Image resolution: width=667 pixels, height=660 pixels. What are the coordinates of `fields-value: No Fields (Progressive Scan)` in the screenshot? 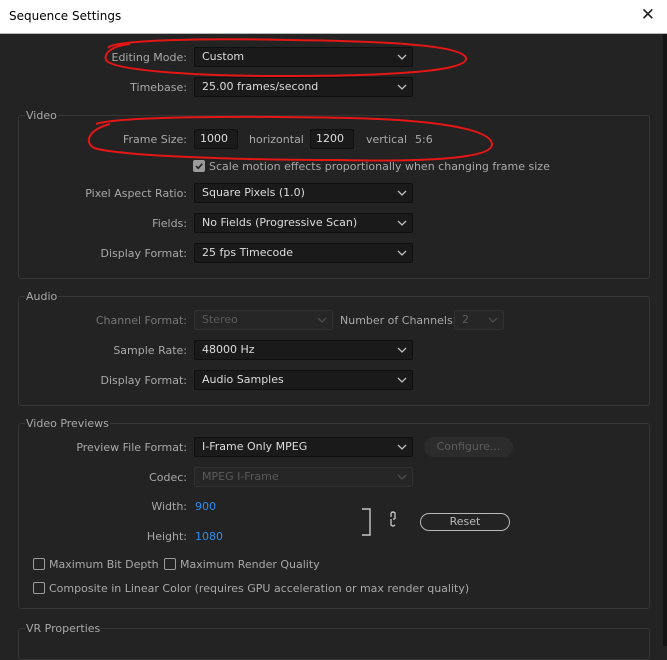 It's located at (280, 222).